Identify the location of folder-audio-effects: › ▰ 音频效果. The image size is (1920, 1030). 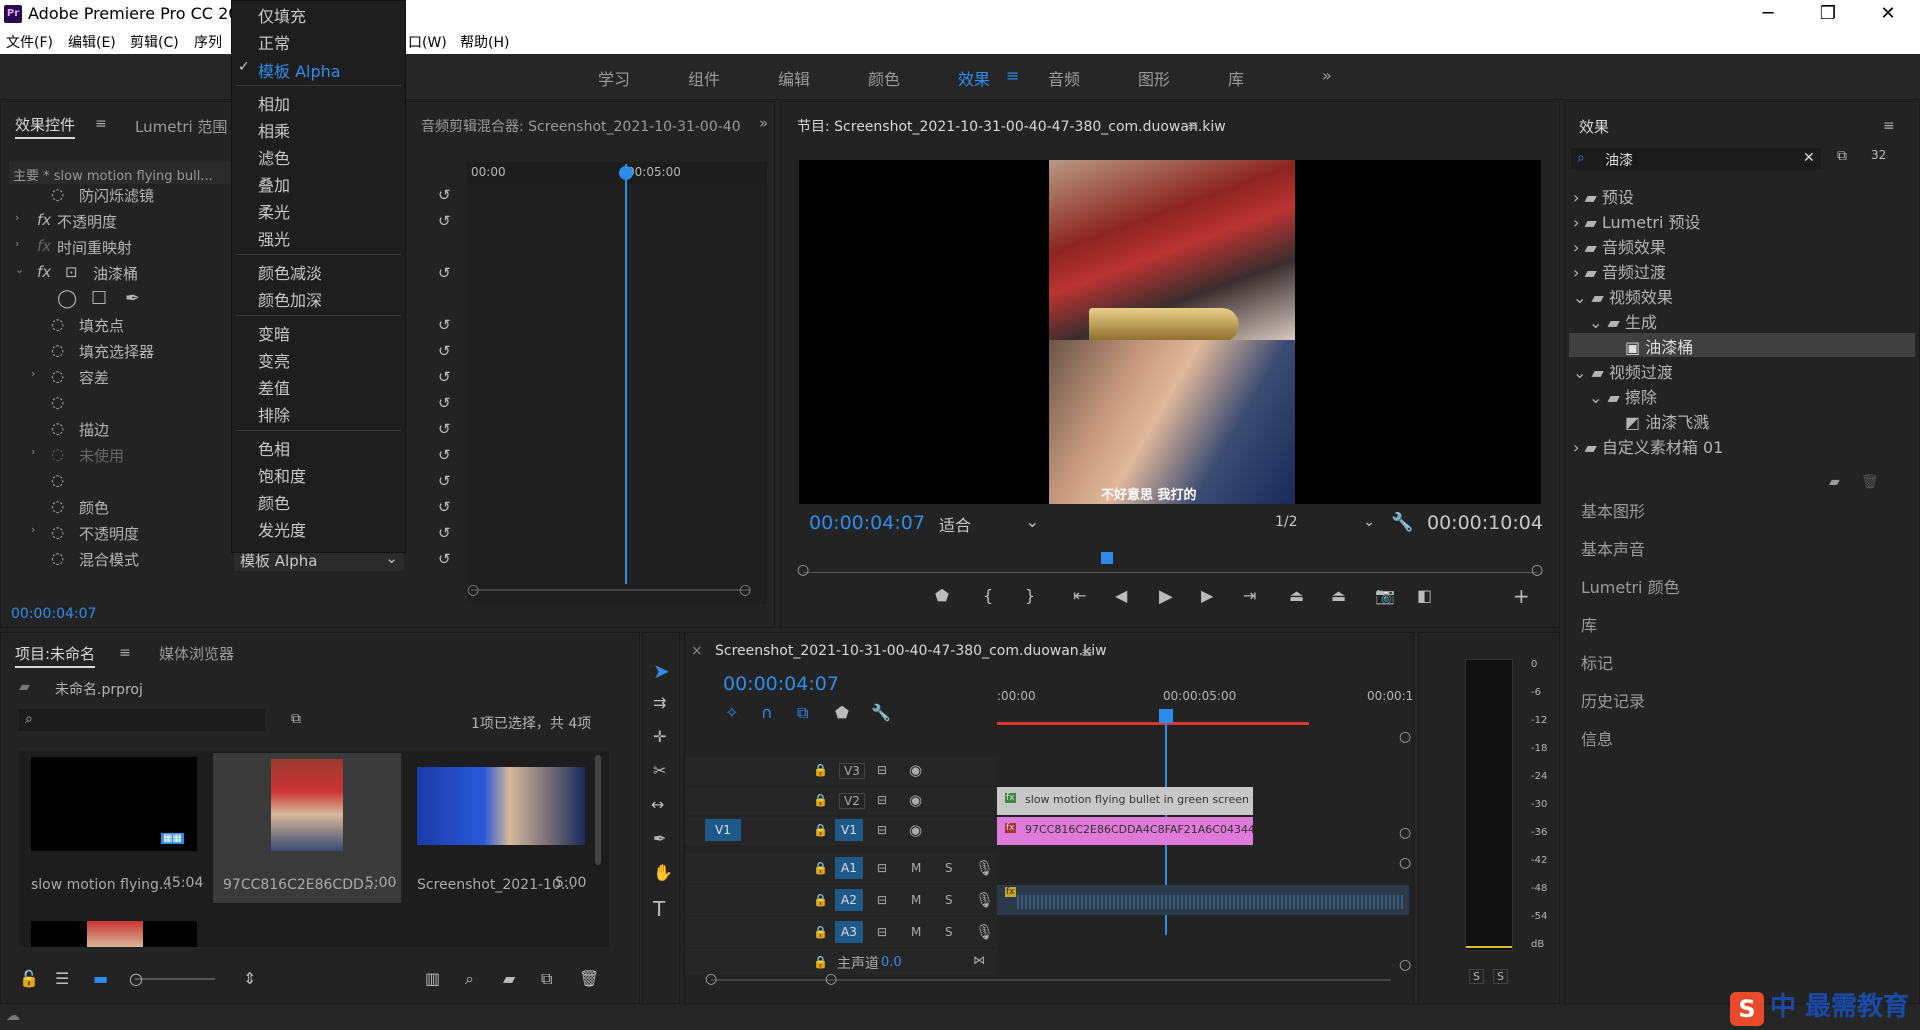
(1619, 246).